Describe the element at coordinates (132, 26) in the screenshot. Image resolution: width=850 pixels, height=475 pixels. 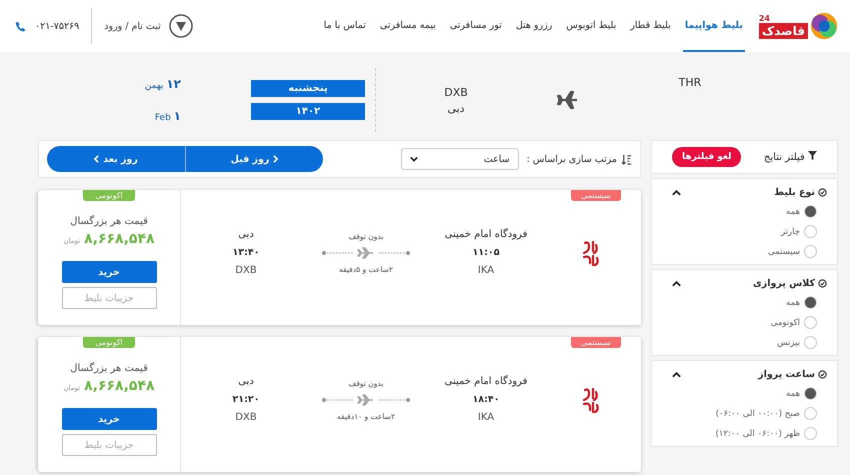
I see `login-link: ثبت نام / ورود` at that location.